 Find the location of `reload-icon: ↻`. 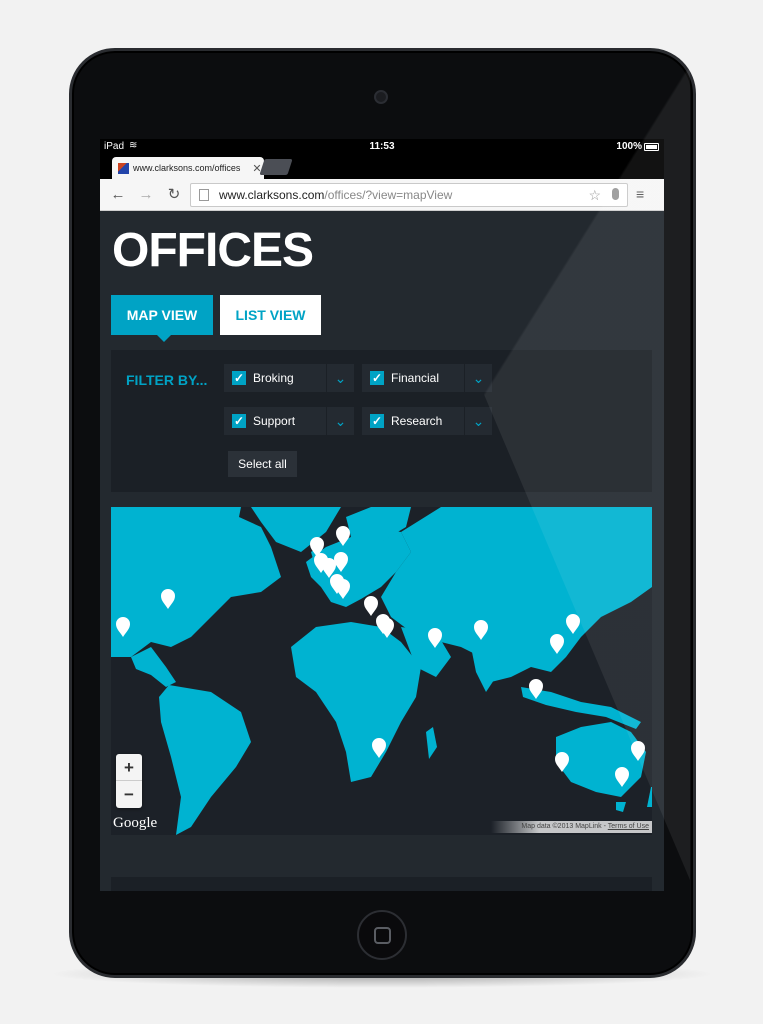

reload-icon: ↻ is located at coordinates (174, 195).